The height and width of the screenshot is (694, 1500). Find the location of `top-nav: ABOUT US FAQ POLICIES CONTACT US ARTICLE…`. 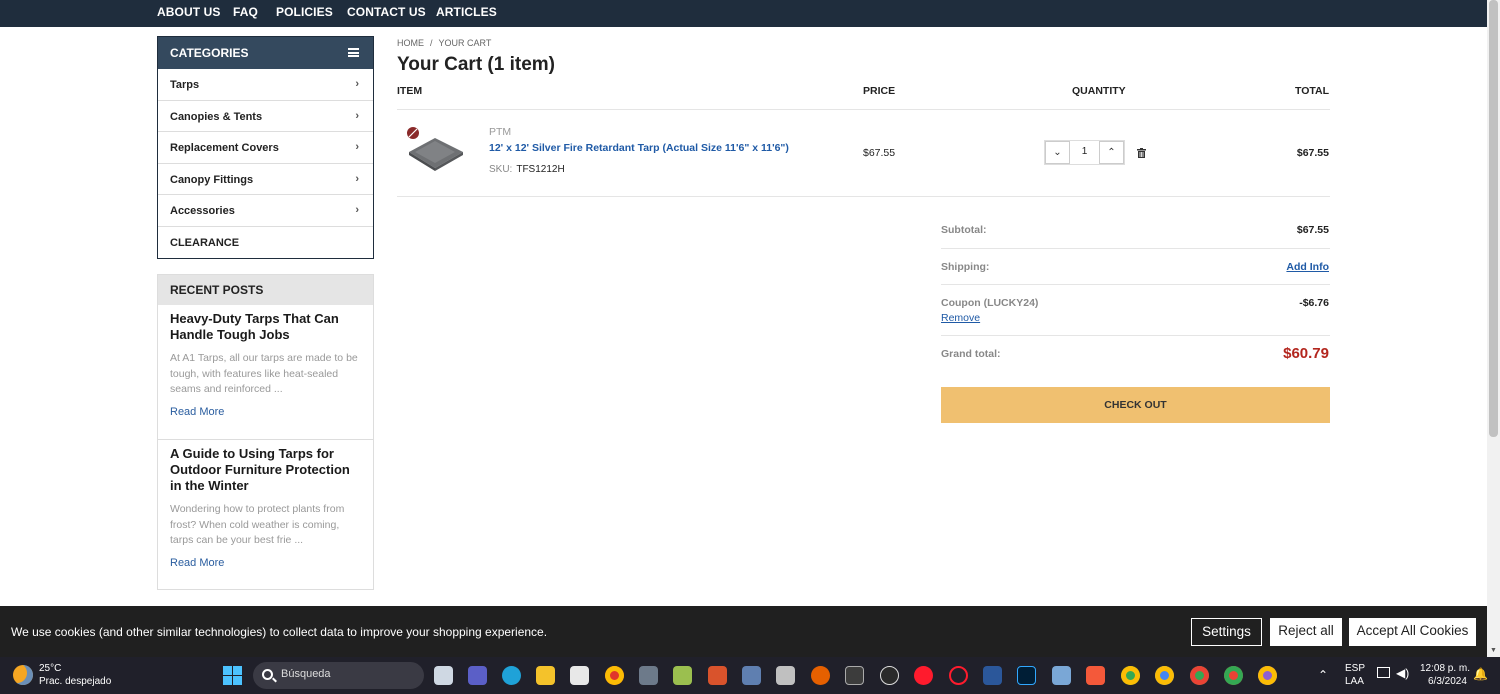

top-nav: ABOUT US FAQ POLICIES CONTACT US ARTICLE… is located at coordinates (743, 13).